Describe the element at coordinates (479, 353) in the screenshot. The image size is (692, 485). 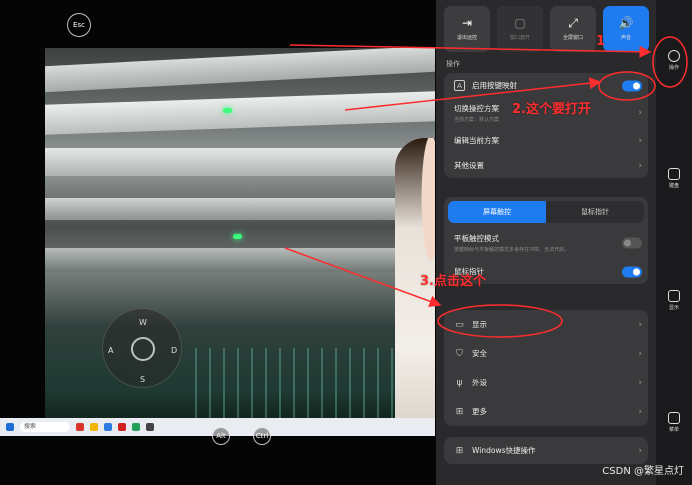
I see `security-label: 安全` at that location.